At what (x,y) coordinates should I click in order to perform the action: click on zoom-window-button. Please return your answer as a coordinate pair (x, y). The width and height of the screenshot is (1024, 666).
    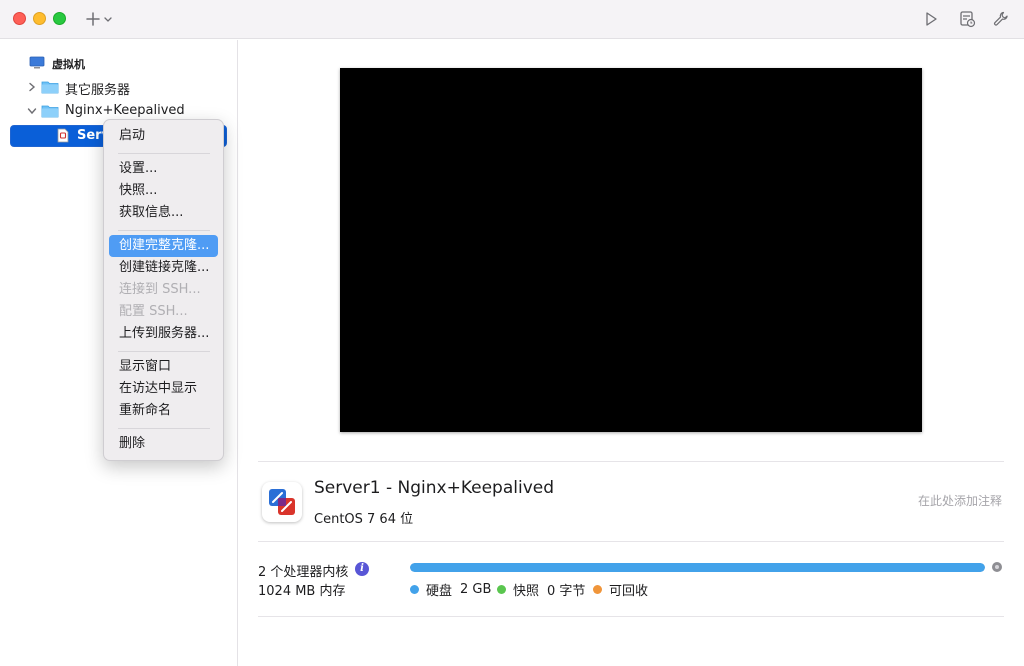
    Looking at the image, I should click on (59, 18).